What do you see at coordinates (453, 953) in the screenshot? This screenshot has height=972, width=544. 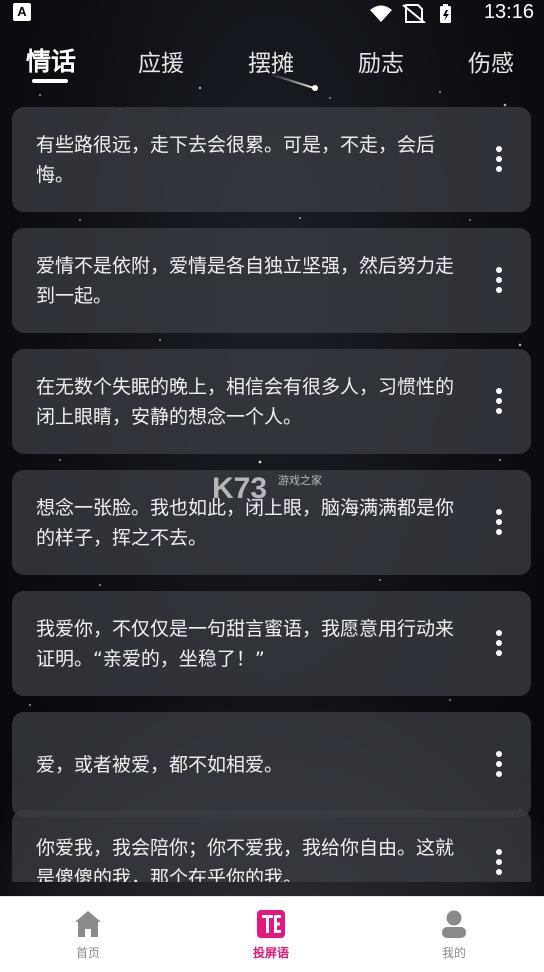 I see `nav-profile-label: 我的` at bounding box center [453, 953].